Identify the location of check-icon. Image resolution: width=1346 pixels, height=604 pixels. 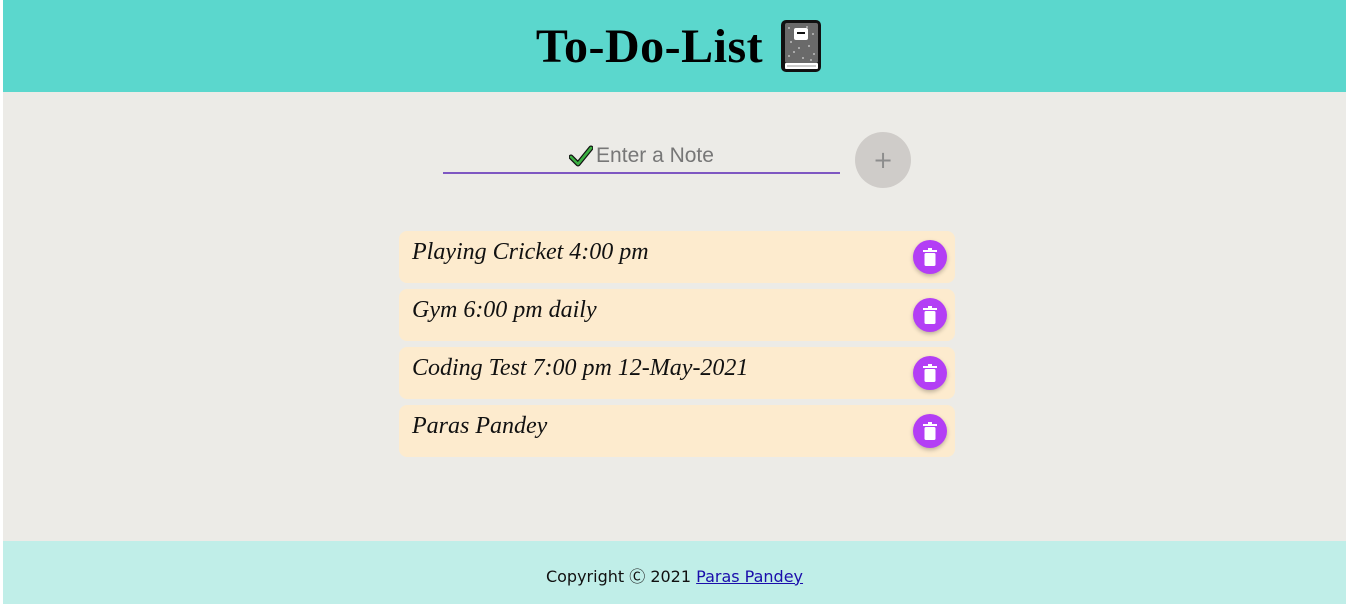
(581, 156).